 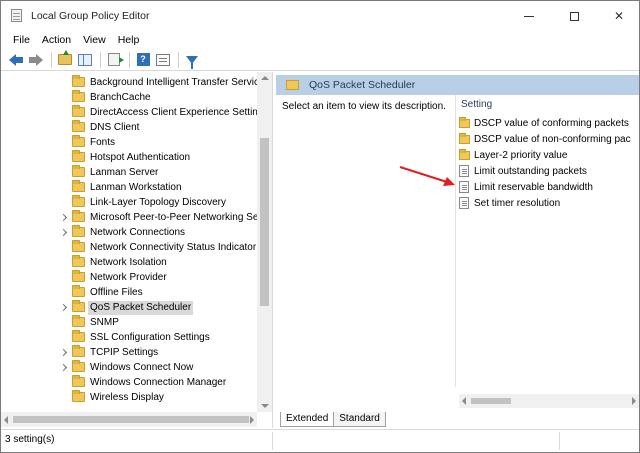 What do you see at coordinates (513, 155) in the screenshot?
I see `setting-folder-row: Layer-2 priority value` at bounding box center [513, 155].